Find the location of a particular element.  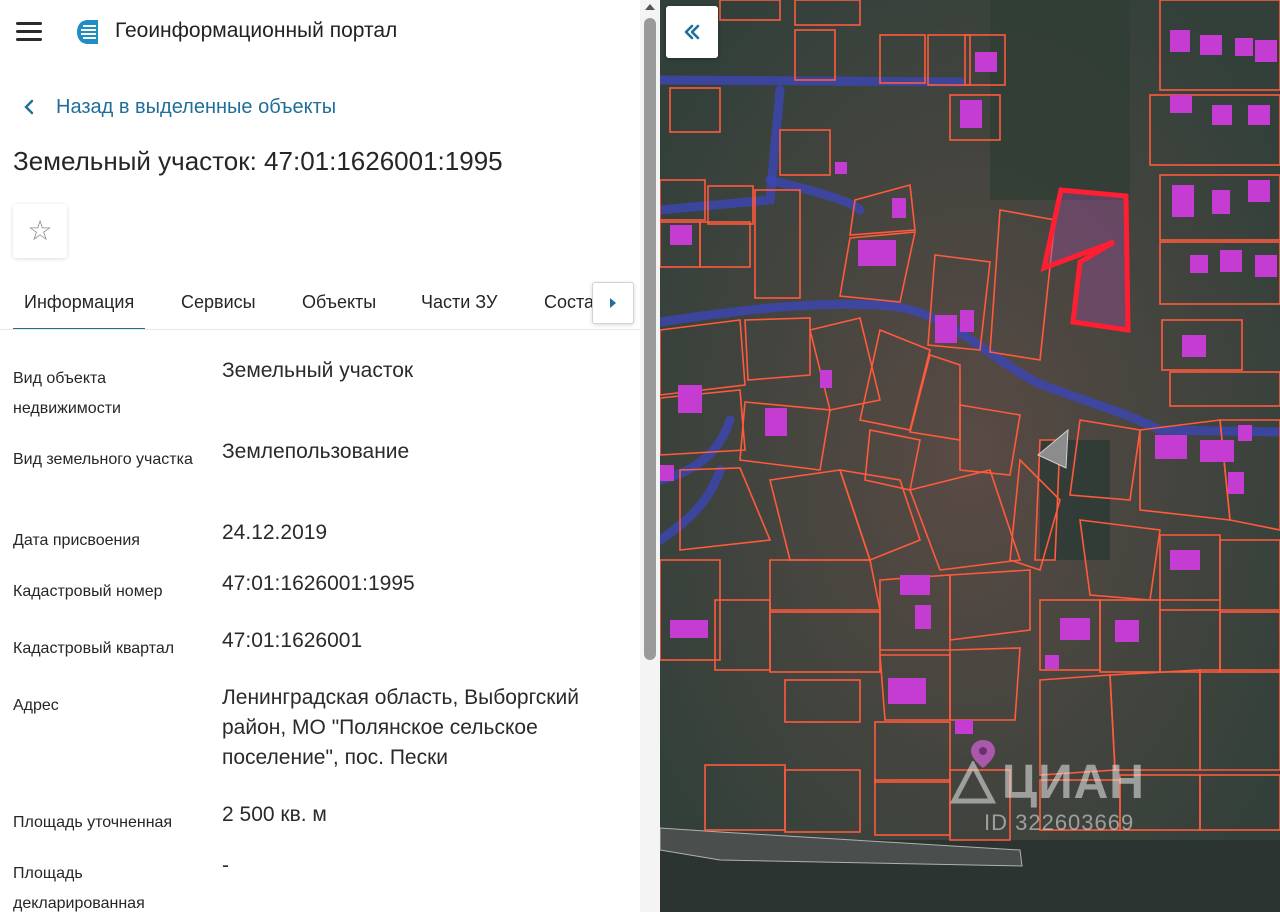

favorite-button: ☆ is located at coordinates (40, 231).